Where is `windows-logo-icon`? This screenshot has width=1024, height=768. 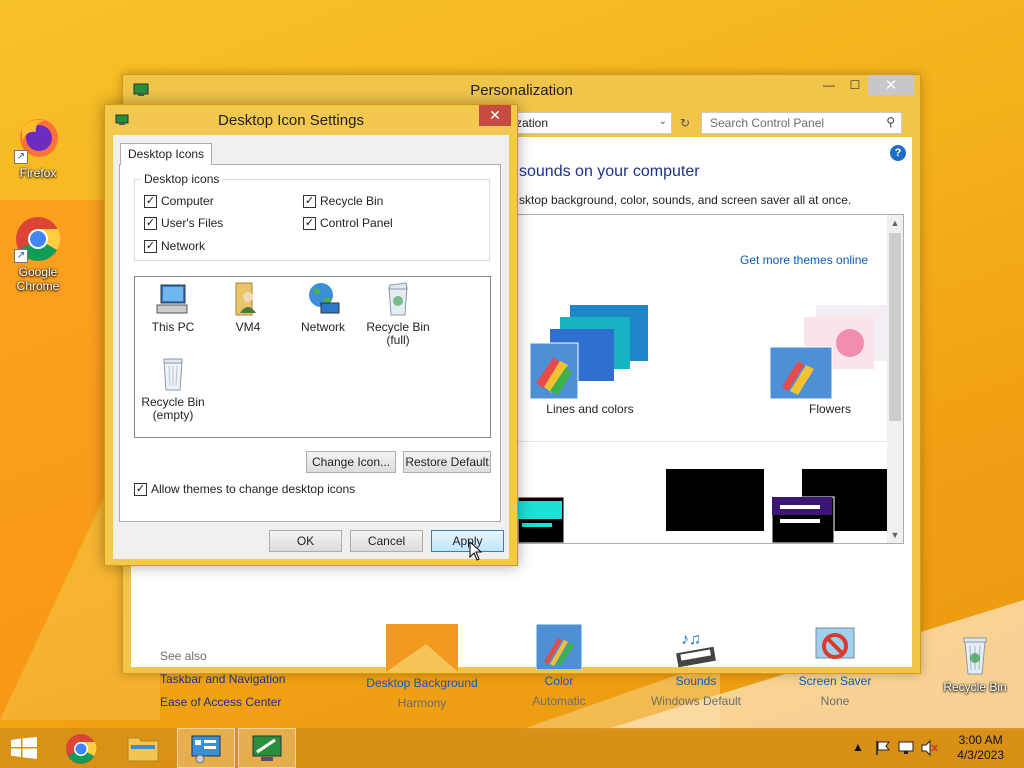
windows-logo-icon is located at coordinates (24, 748).